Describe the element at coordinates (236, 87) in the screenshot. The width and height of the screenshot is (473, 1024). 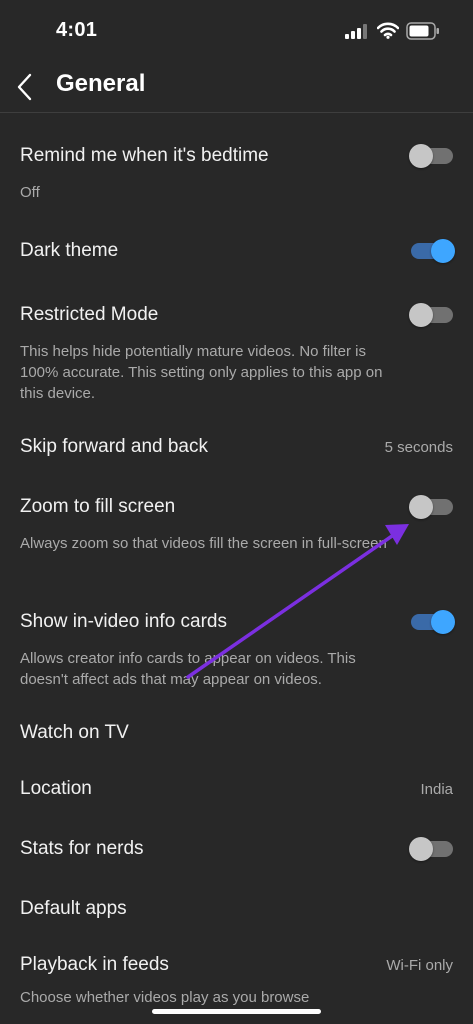
I see `top-app-bar: General` at that location.